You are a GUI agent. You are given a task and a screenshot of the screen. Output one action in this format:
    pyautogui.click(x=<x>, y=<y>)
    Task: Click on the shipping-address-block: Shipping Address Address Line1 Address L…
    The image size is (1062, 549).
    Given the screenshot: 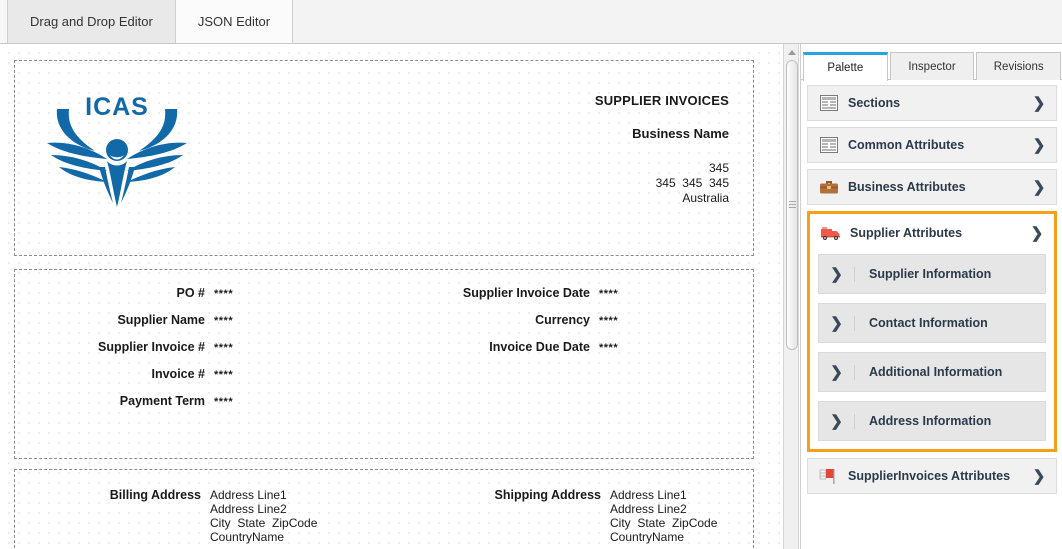 What is the action you would take?
    pyautogui.click(x=580, y=516)
    